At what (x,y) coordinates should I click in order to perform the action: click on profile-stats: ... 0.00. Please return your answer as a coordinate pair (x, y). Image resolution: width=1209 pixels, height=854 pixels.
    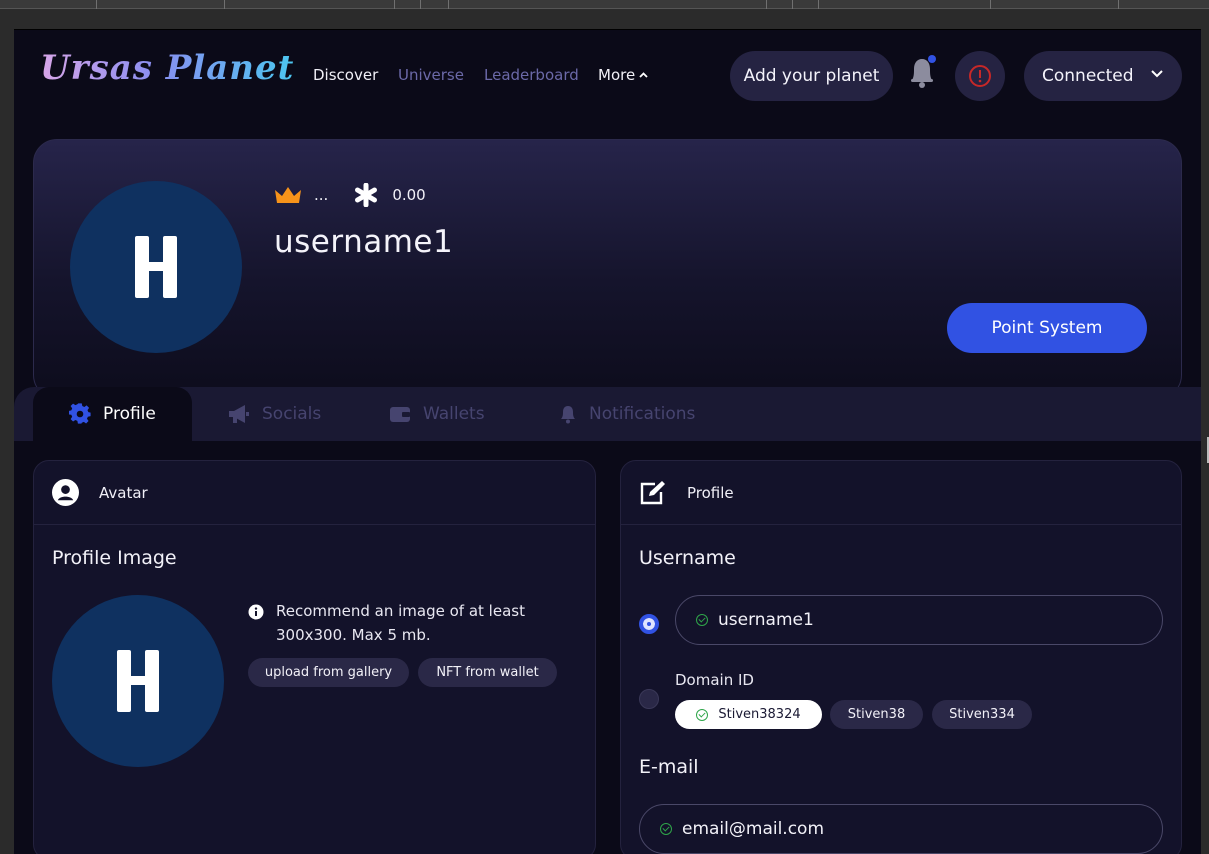
    Looking at the image, I should click on (350, 195).